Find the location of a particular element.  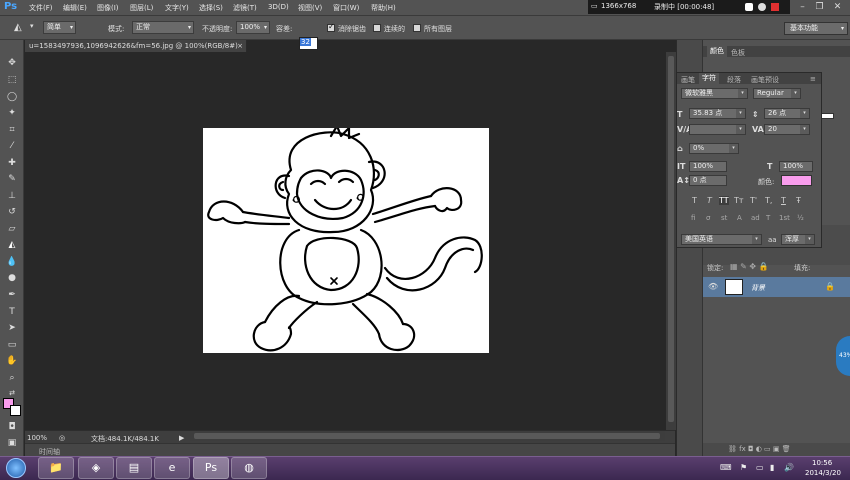

tolerance-input: 32 is located at coordinates (308, 43).